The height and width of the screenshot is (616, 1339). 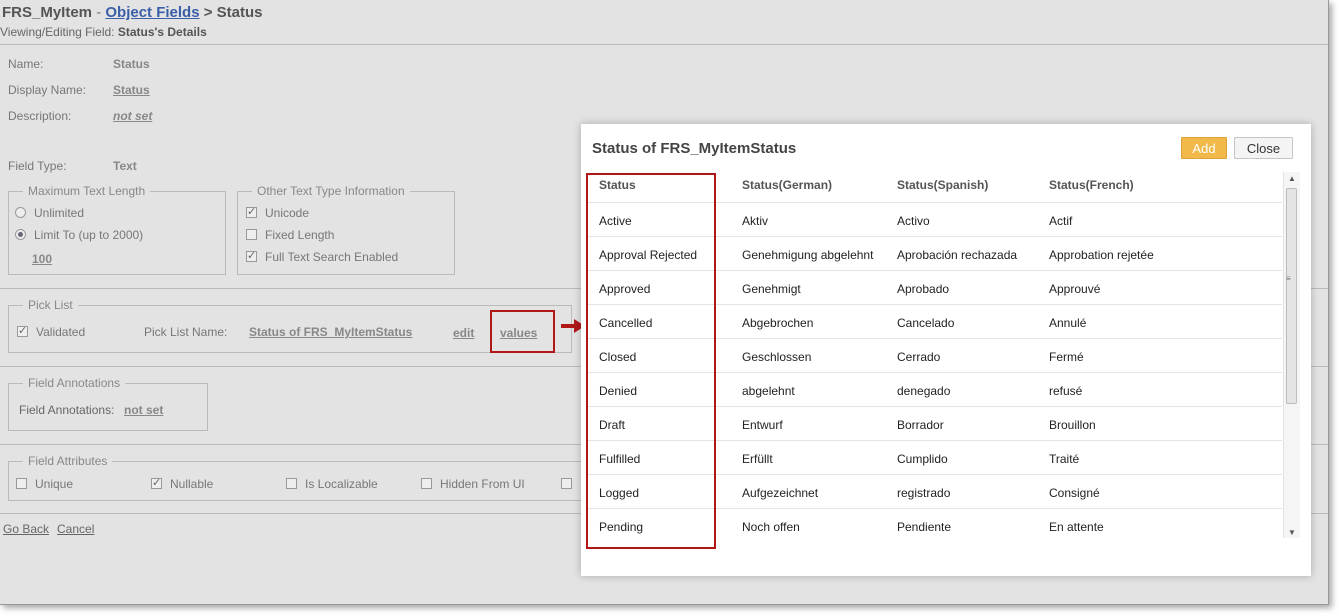 What do you see at coordinates (807, 255) in the screenshot?
I see `table-cell: Genehmigung abgelehnt` at bounding box center [807, 255].